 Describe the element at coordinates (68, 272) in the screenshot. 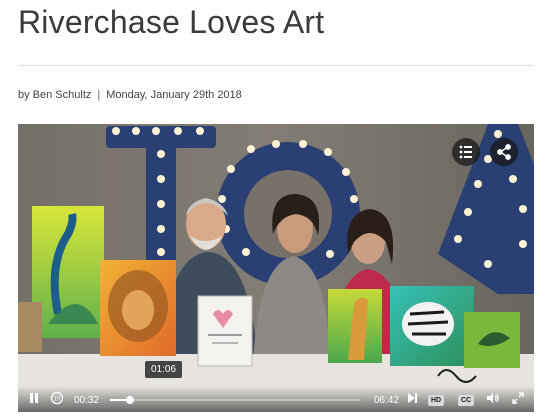

I see `peacock-painting` at that location.